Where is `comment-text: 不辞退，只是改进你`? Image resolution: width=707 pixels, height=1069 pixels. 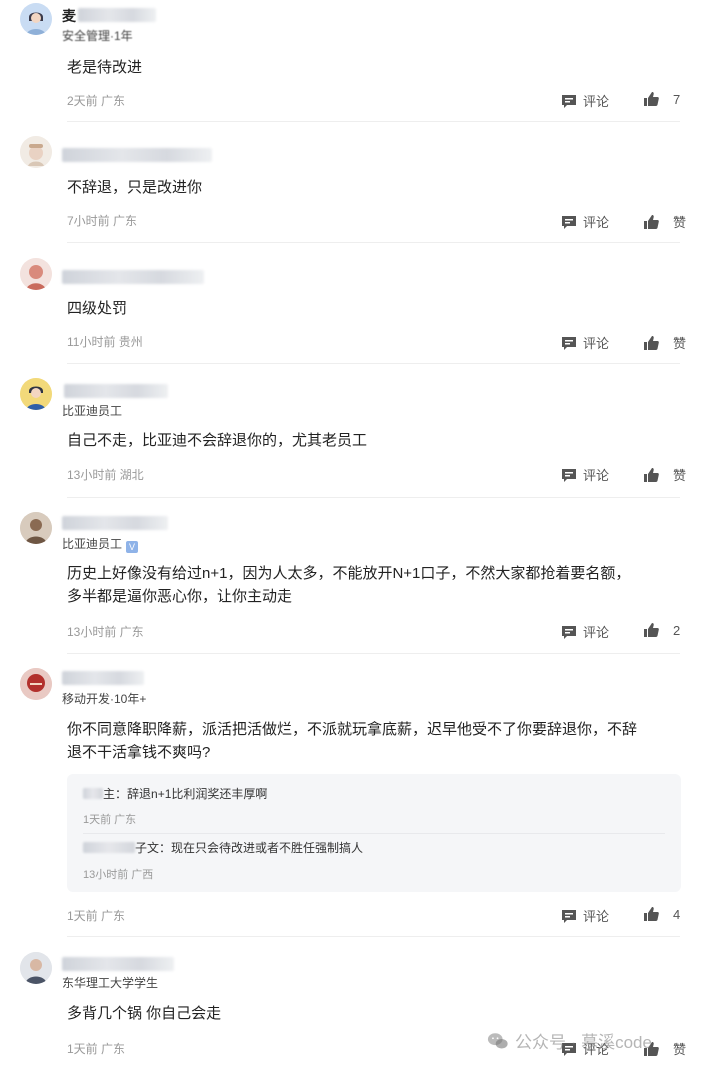 comment-text: 不辞退，只是改进你 is located at coordinates (135, 187).